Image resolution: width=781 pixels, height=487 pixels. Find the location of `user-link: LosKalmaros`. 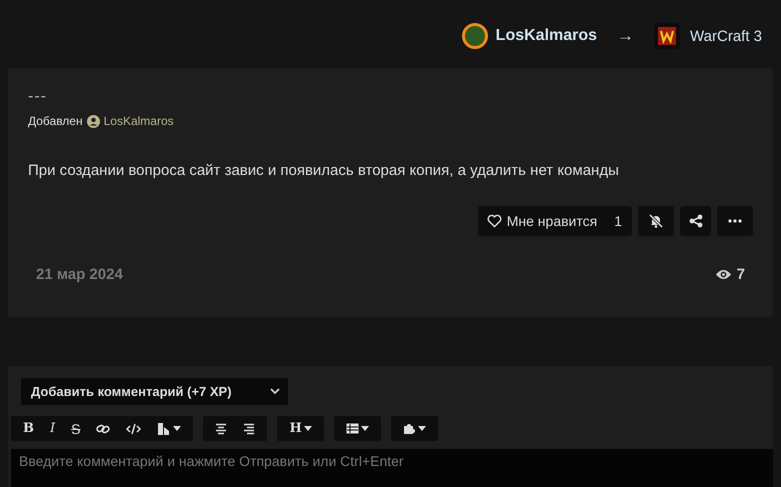

user-link: LosKalmaros is located at coordinates (139, 121).